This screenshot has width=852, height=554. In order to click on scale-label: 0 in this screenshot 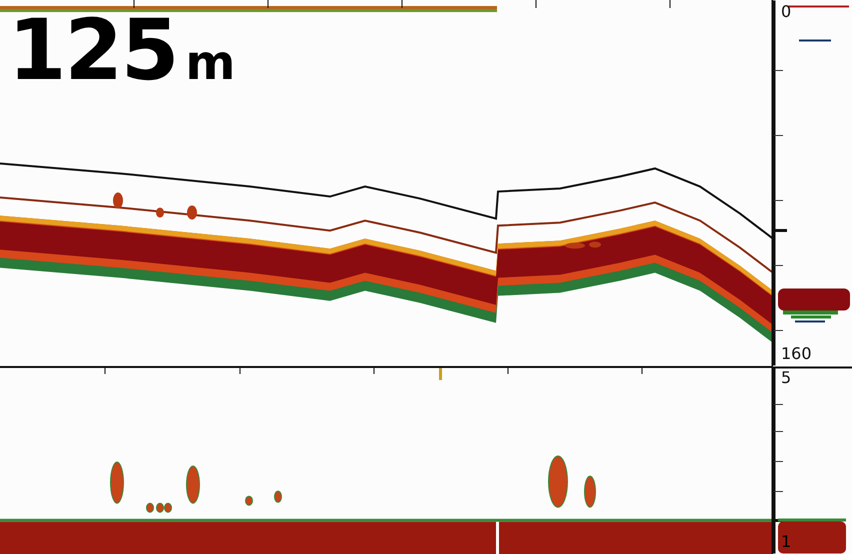, I will do `click(786, 12)`.